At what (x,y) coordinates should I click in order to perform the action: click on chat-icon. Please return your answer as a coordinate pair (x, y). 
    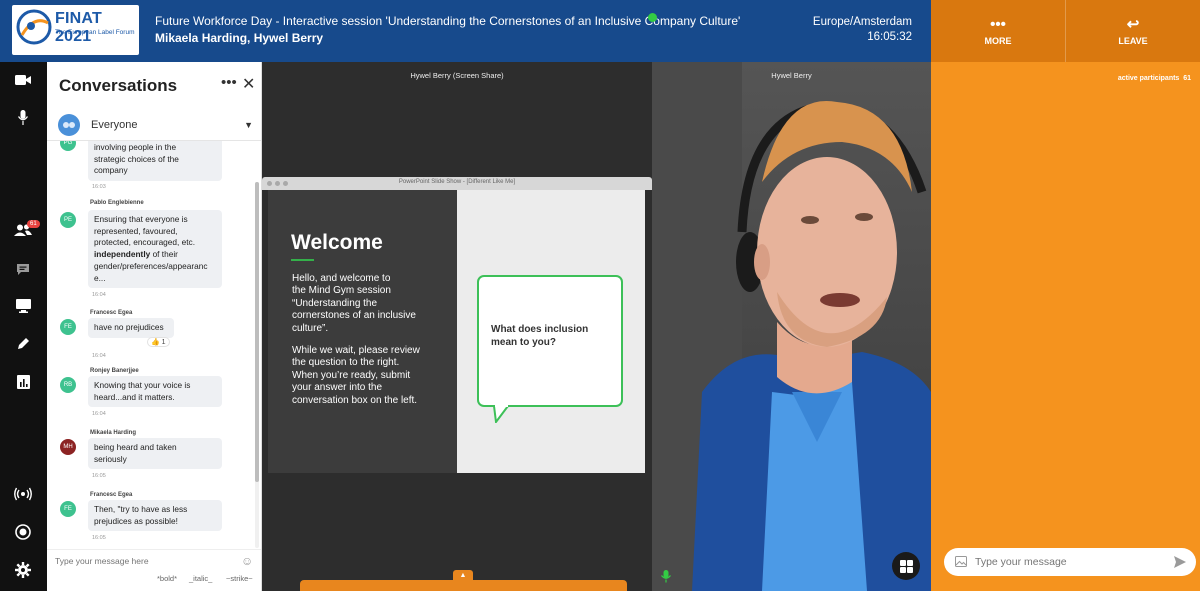
    Looking at the image, I should click on (23, 269).